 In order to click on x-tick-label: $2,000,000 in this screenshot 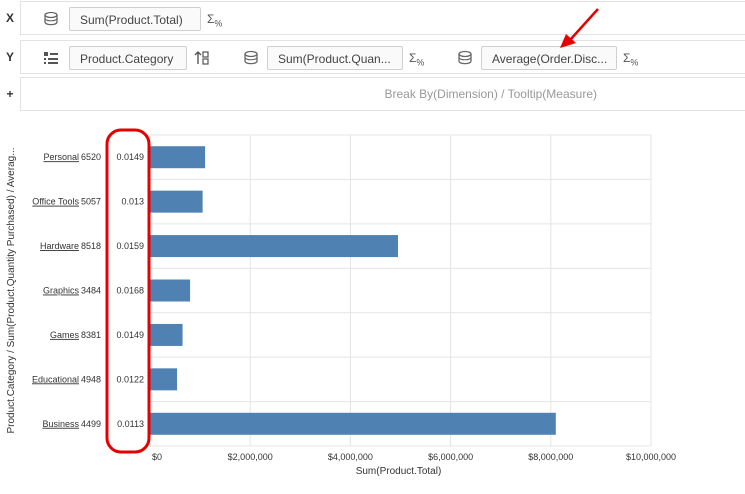, I will do `click(250, 457)`.